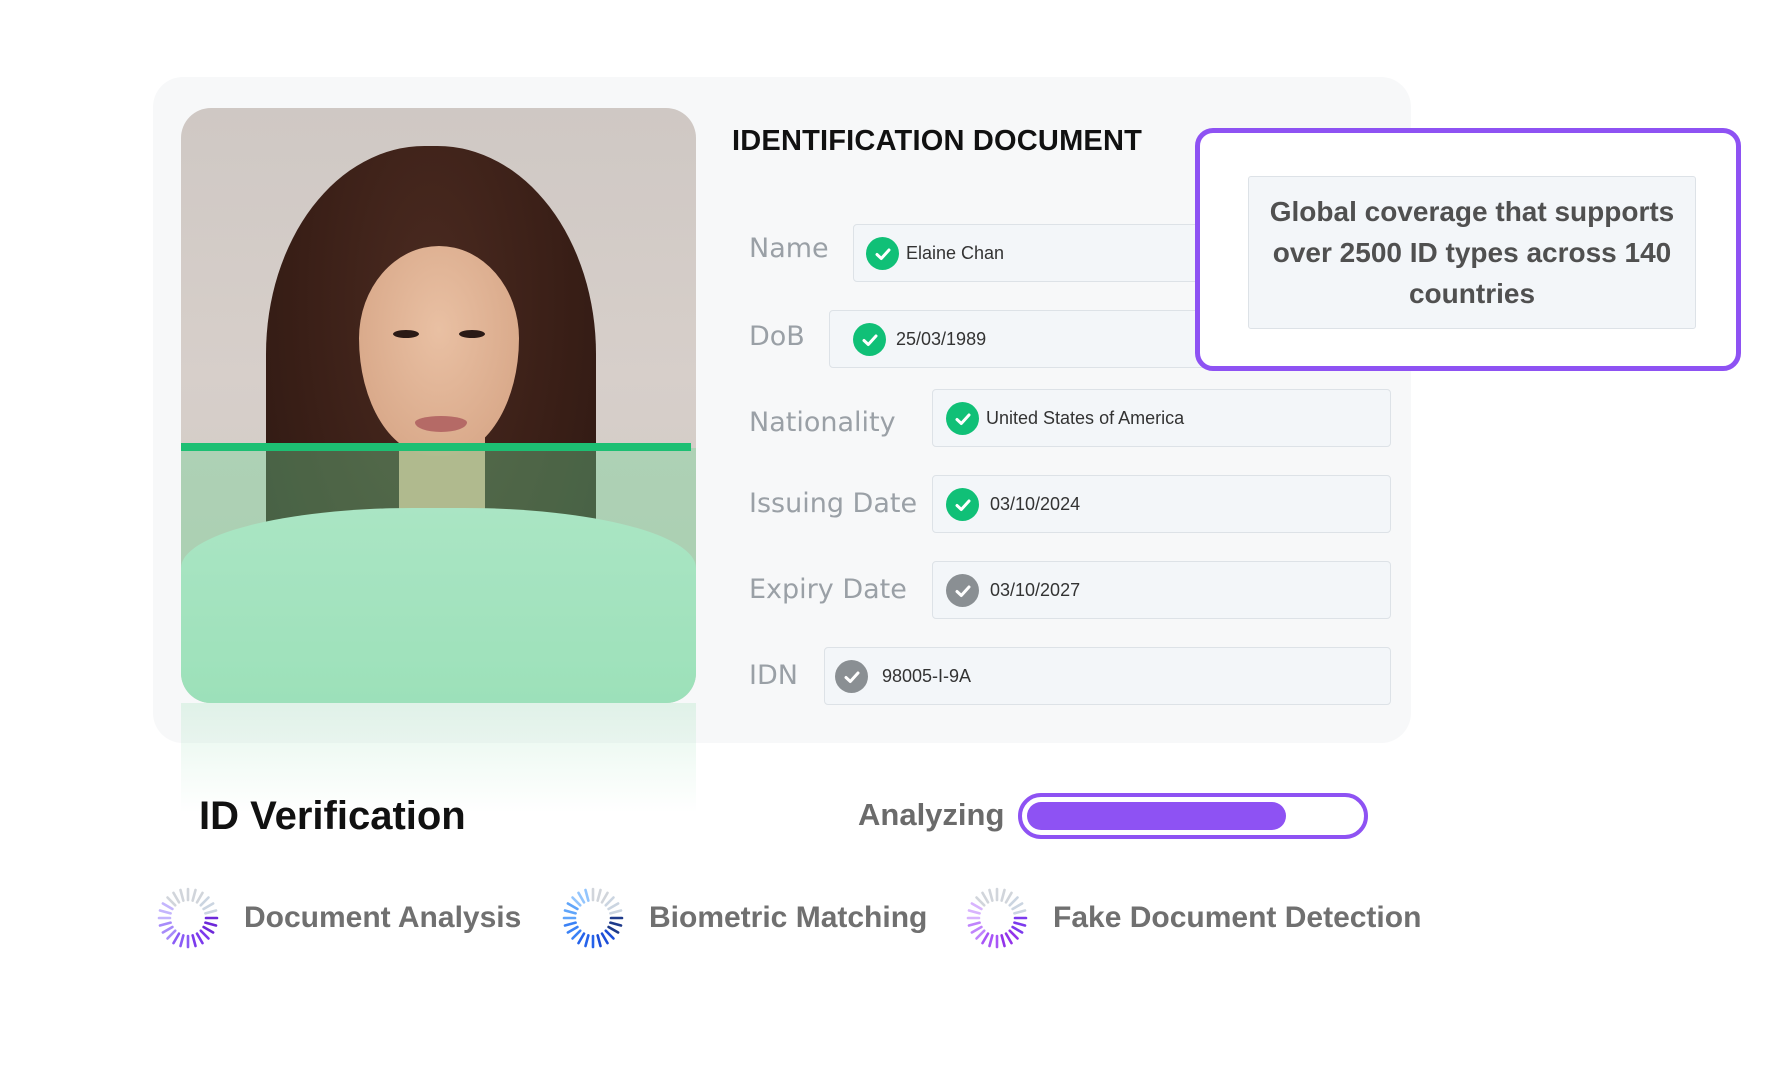  What do you see at coordinates (789, 248) in the screenshot?
I see `field-label-name: Name` at bounding box center [789, 248].